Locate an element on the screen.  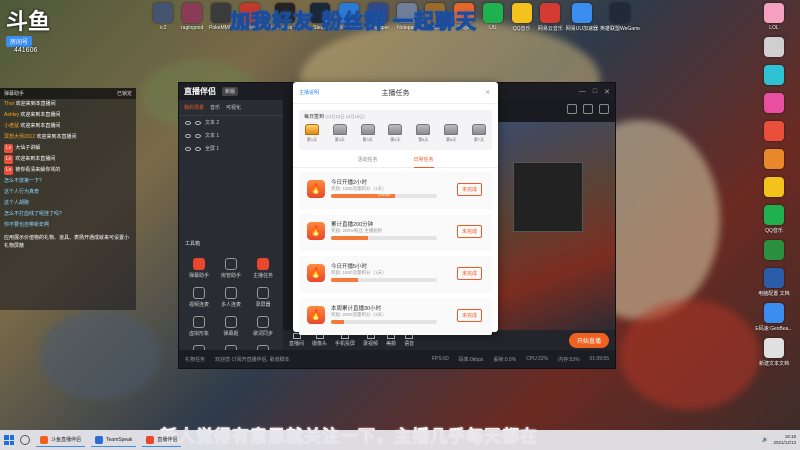
desktop-icon-0: ic2 is located at coordinates (163, 19).